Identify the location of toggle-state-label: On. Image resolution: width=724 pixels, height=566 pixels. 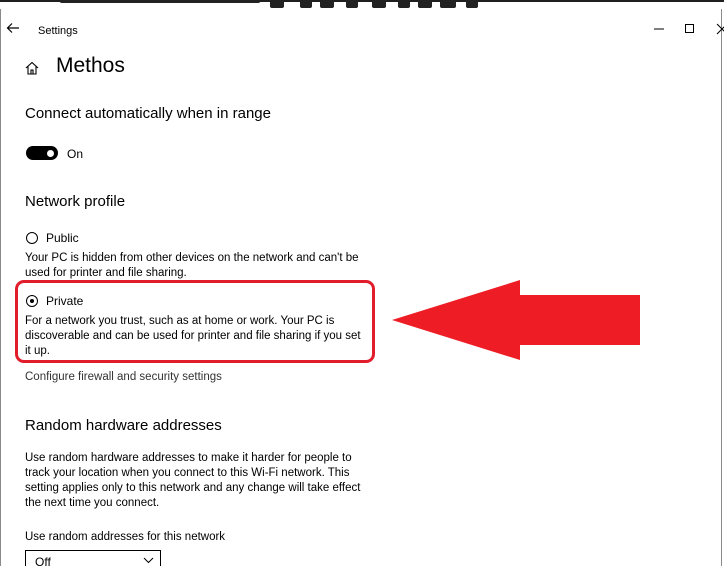
(75, 154).